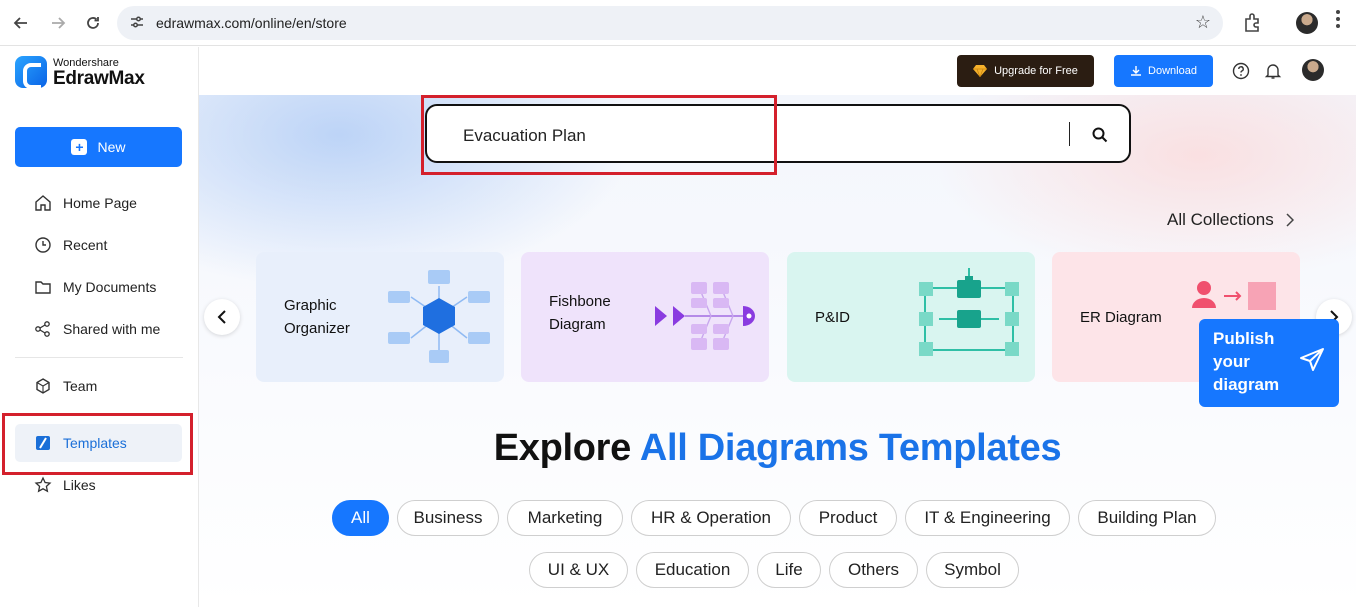 The height and width of the screenshot is (607, 1356). I want to click on new-button: + New, so click(98, 147).